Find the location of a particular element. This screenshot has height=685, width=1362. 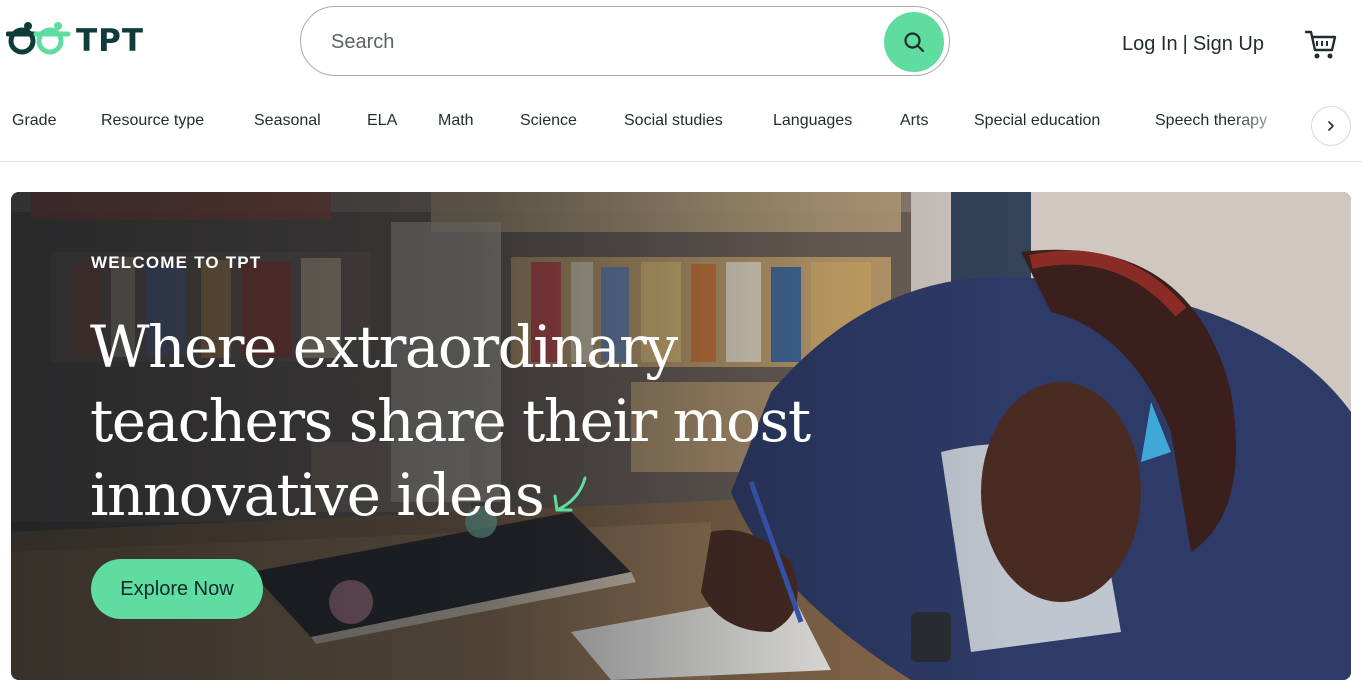

nav-next-button is located at coordinates (1331, 126).